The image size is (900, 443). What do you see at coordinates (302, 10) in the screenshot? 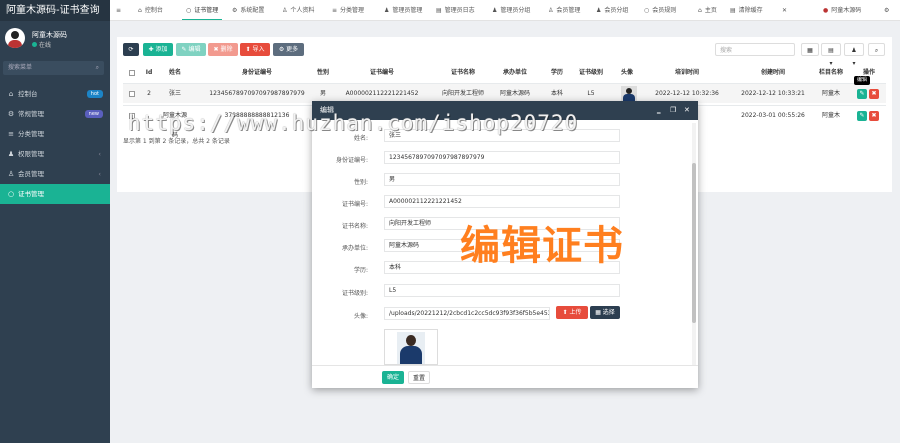
I see `tab-label: 个人资料` at bounding box center [302, 10].